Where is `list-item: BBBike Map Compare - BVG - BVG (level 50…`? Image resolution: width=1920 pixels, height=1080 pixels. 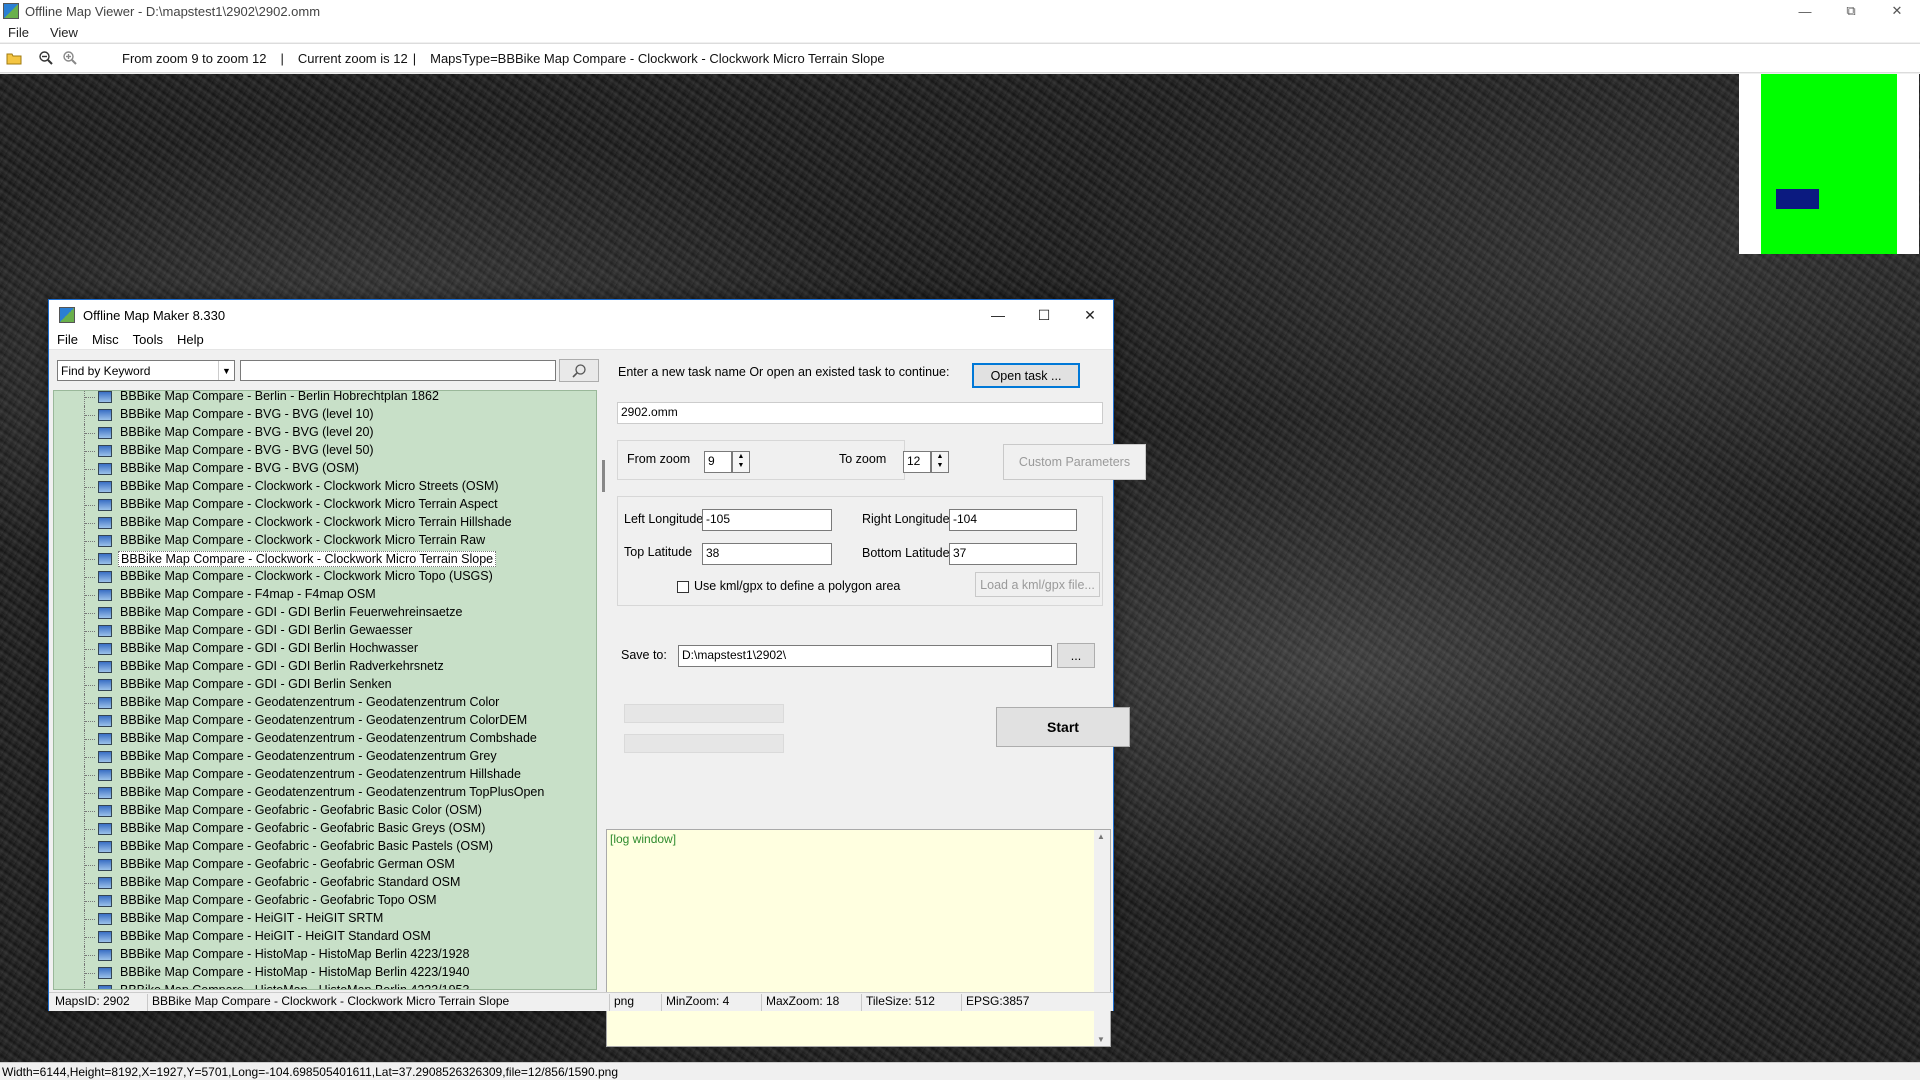
list-item: BBBike Map Compare - BVG - BVG (level 50… is located at coordinates (325, 451).